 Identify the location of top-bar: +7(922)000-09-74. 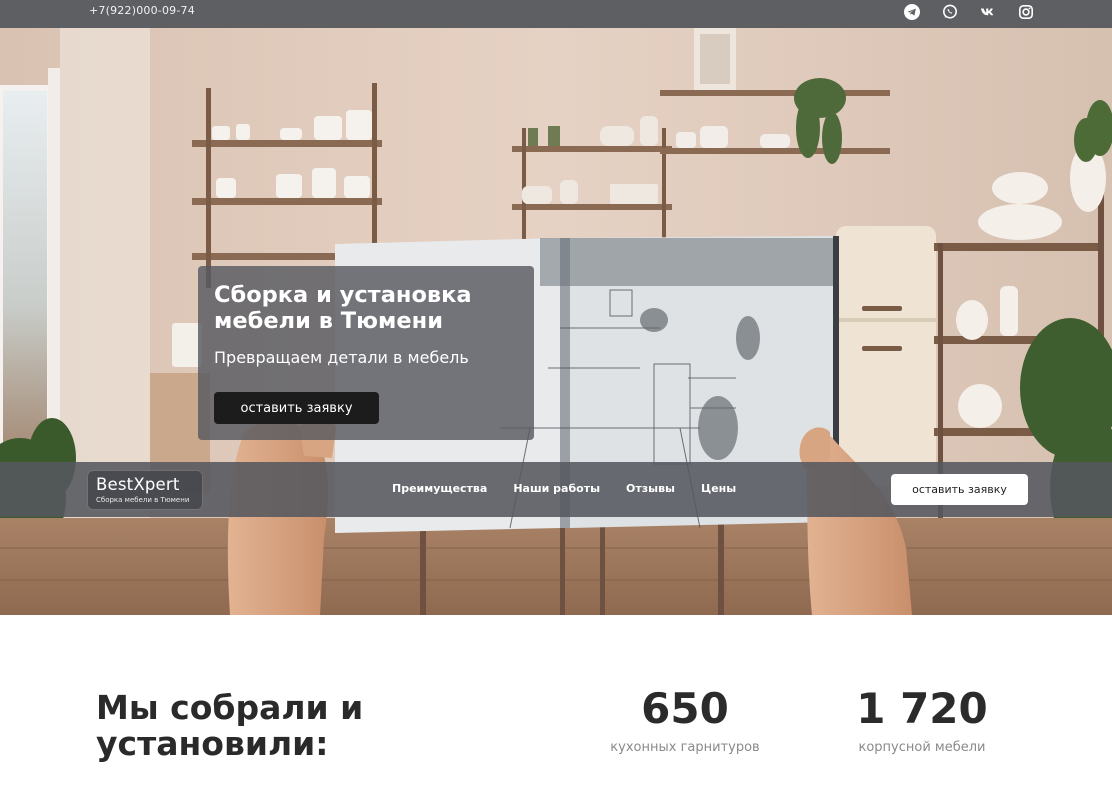
(556, 14).